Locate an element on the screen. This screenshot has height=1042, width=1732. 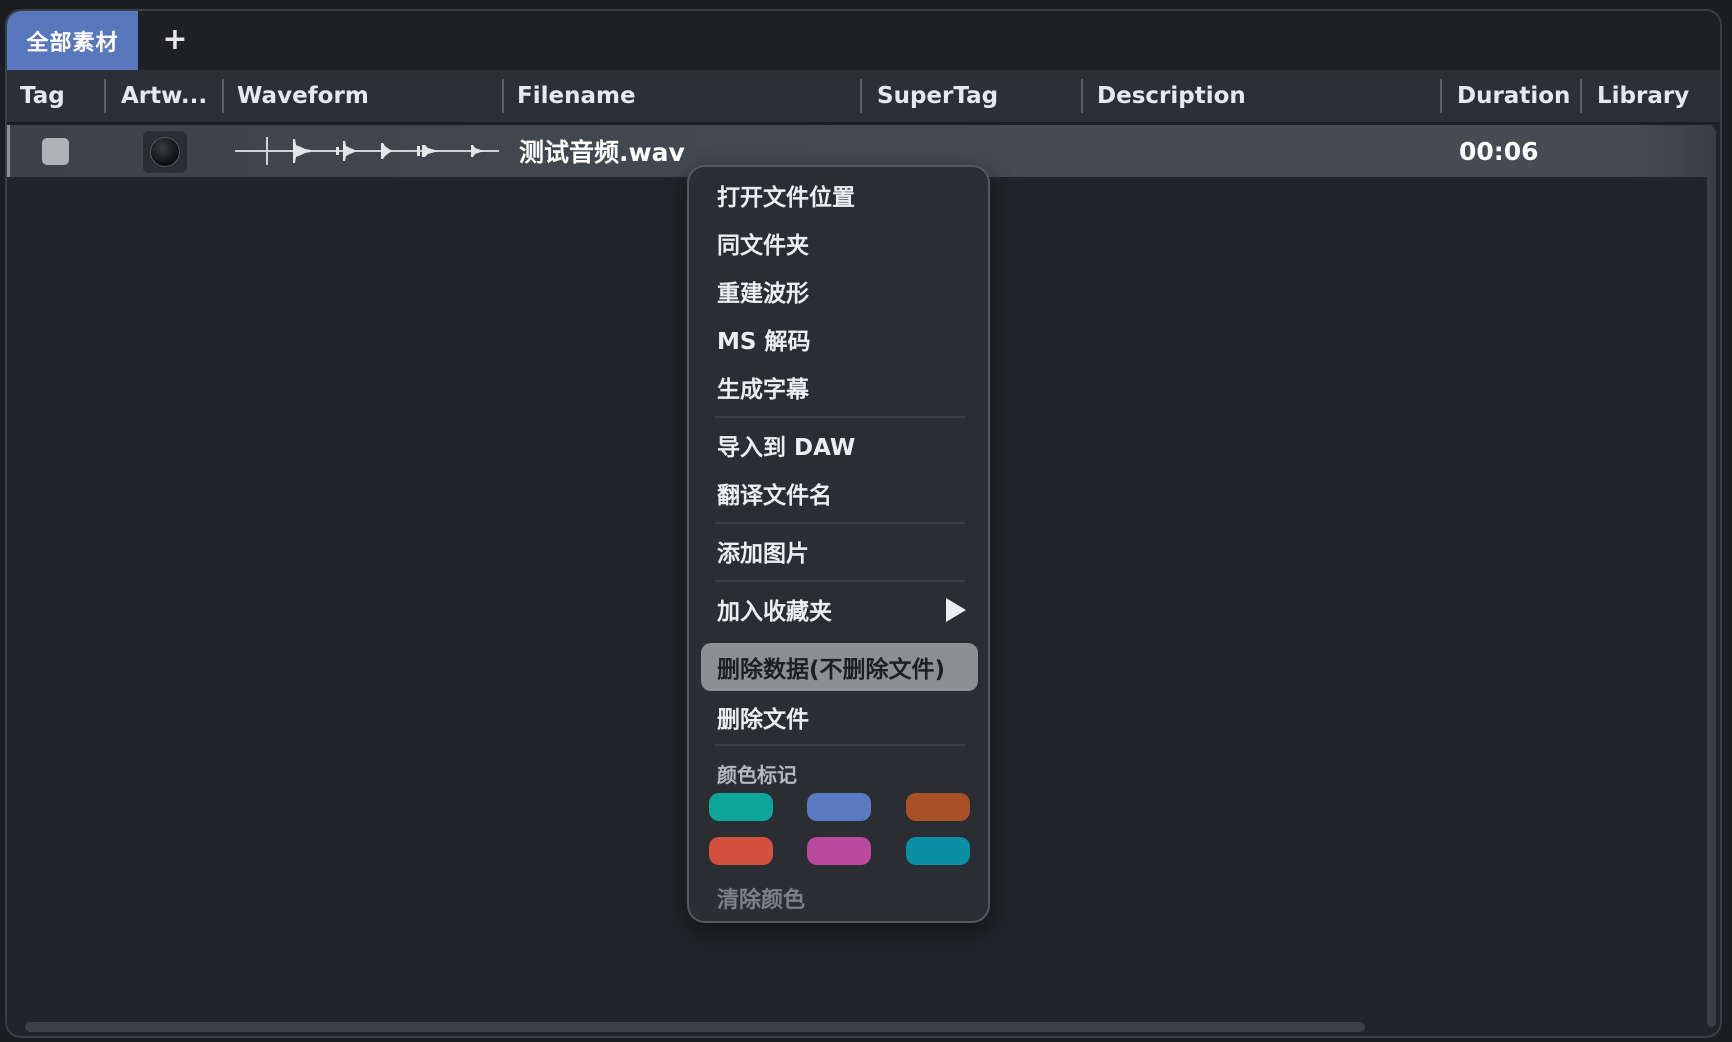
menu-item-add-favorite: 加入收藏夹 is located at coordinates (839, 609).